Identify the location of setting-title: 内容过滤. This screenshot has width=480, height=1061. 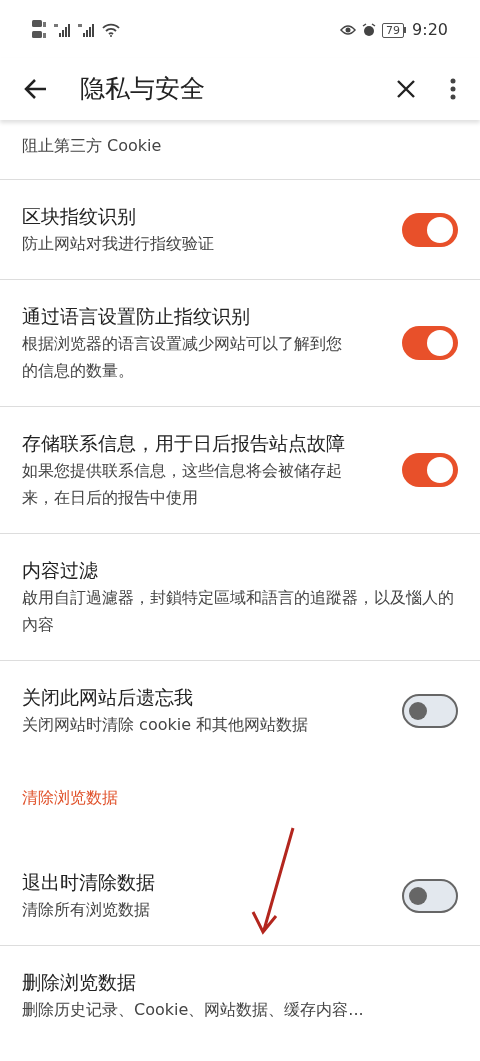
(60, 570).